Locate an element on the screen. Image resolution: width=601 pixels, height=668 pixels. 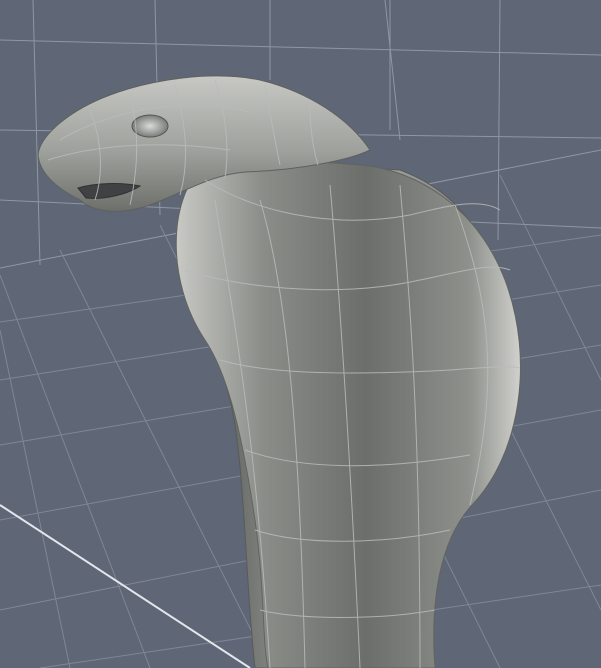
cobra-eye is located at coordinates (150, 126).